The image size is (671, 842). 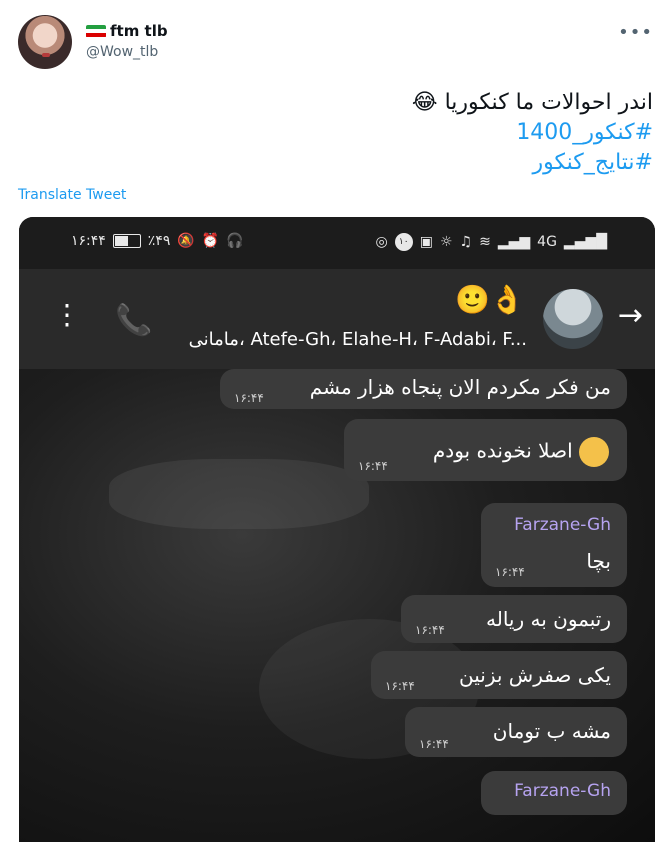 What do you see at coordinates (635, 32) in the screenshot?
I see `more-dots-icon: •••` at bounding box center [635, 32].